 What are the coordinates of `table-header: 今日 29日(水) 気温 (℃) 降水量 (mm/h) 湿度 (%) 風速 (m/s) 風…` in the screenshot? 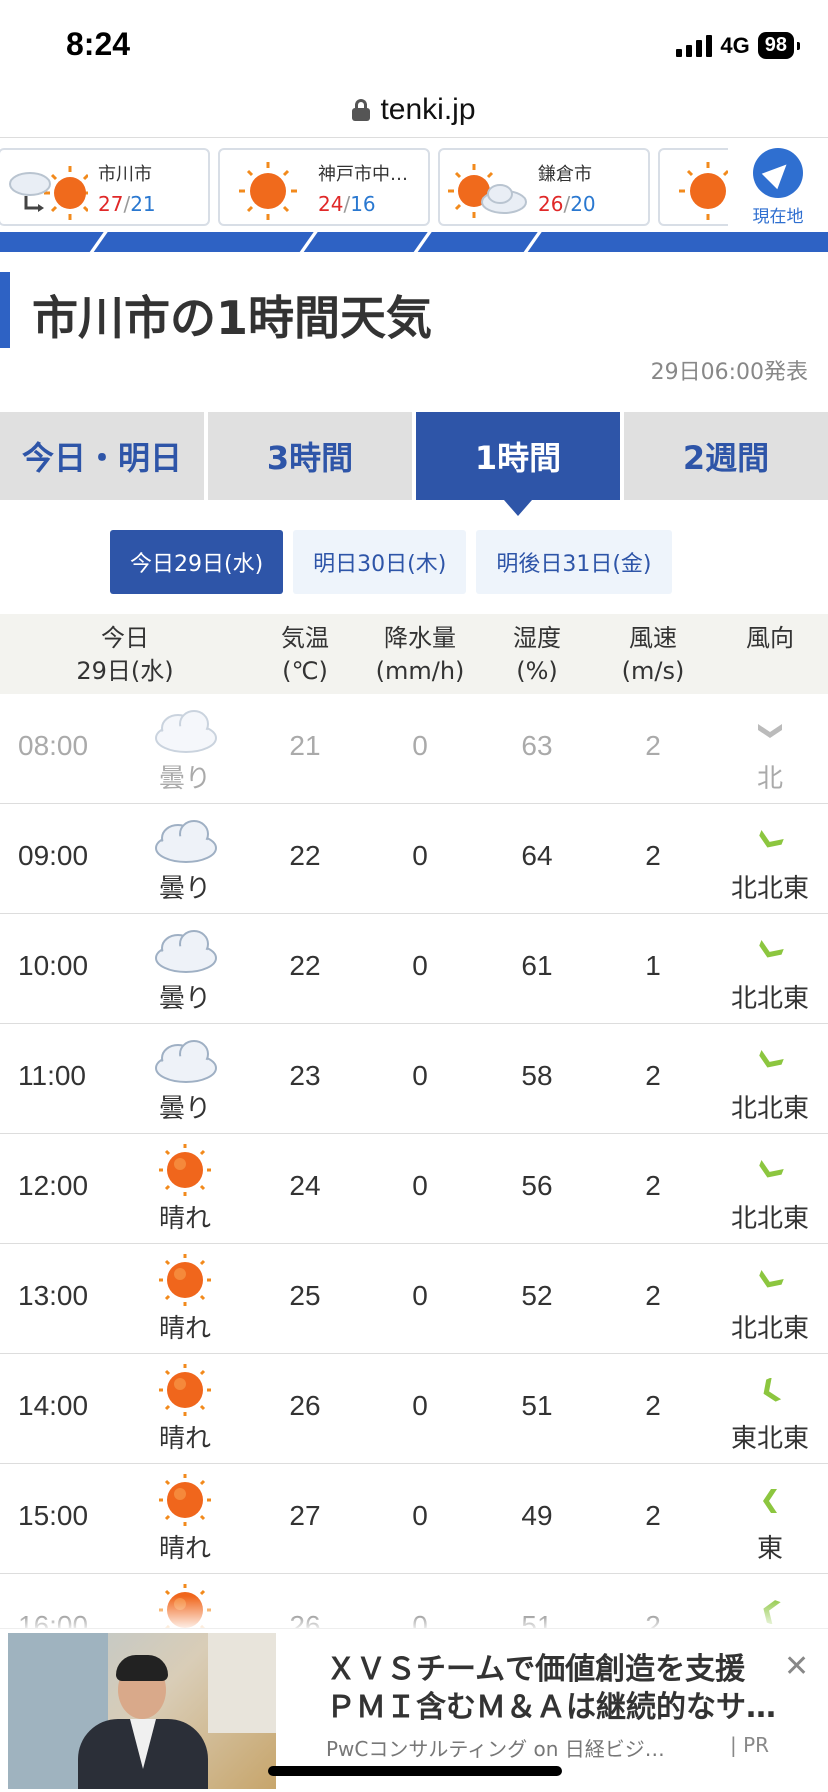 It's located at (414, 654).